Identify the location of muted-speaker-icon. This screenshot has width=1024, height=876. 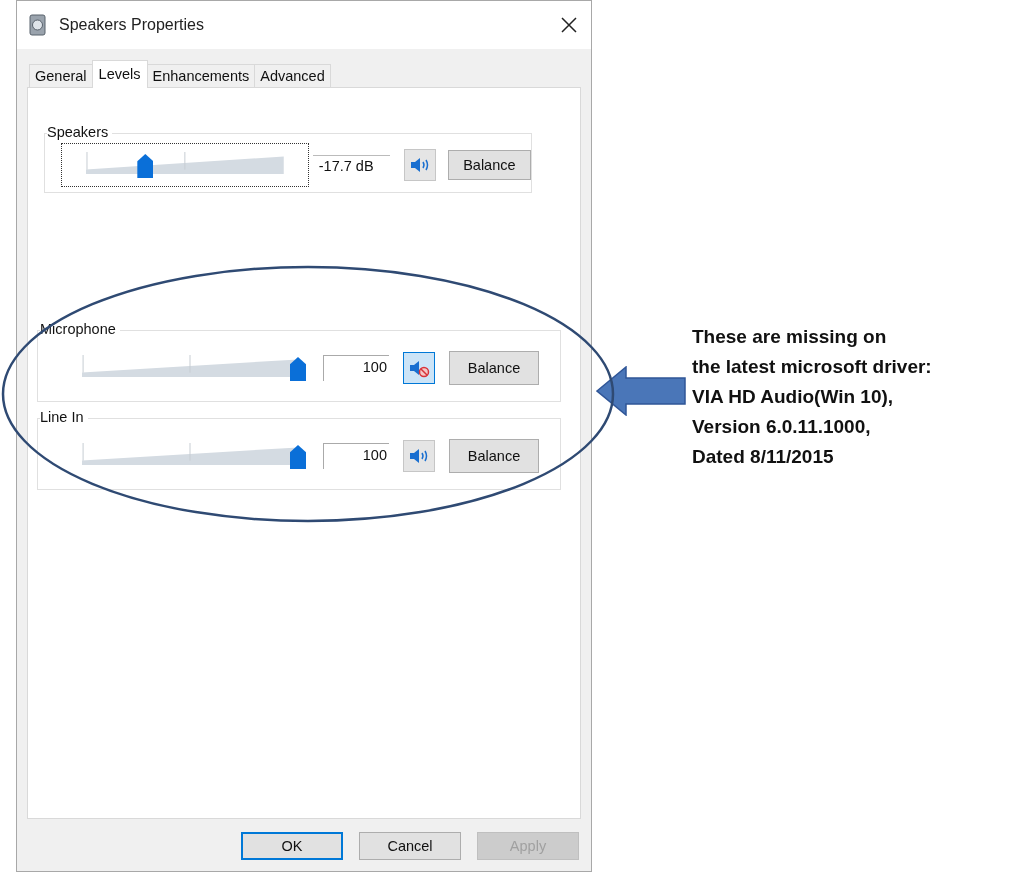
(419, 368).